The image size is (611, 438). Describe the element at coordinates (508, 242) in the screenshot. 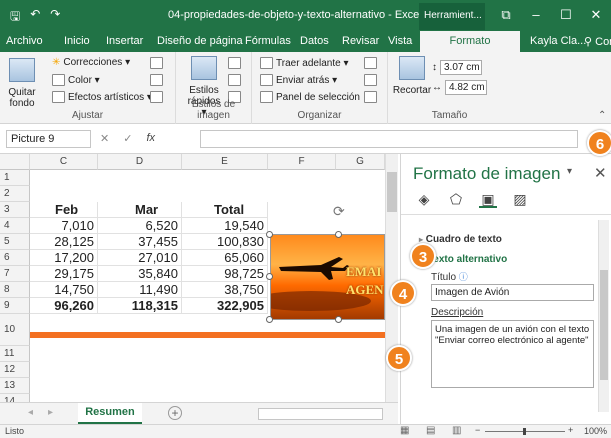

I see `section-cuadro-texto: ▸ Cuadro de texto` at that location.